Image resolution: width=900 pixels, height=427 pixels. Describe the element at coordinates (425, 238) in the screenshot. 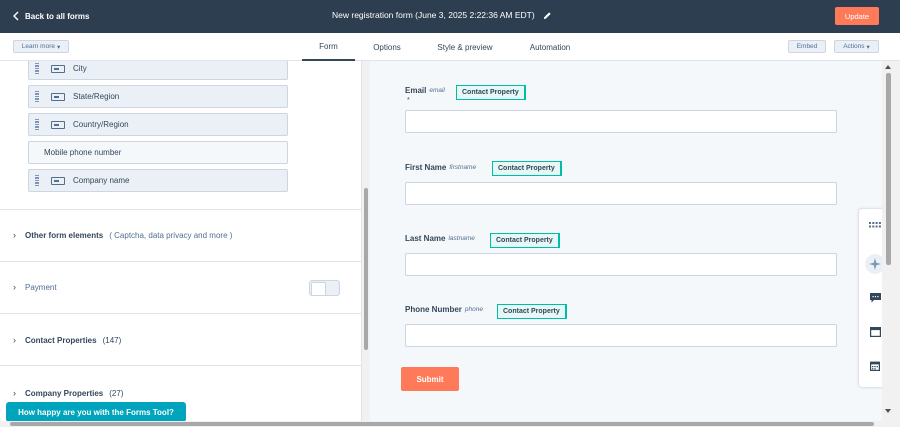

I see `field-label: Last Name` at that location.